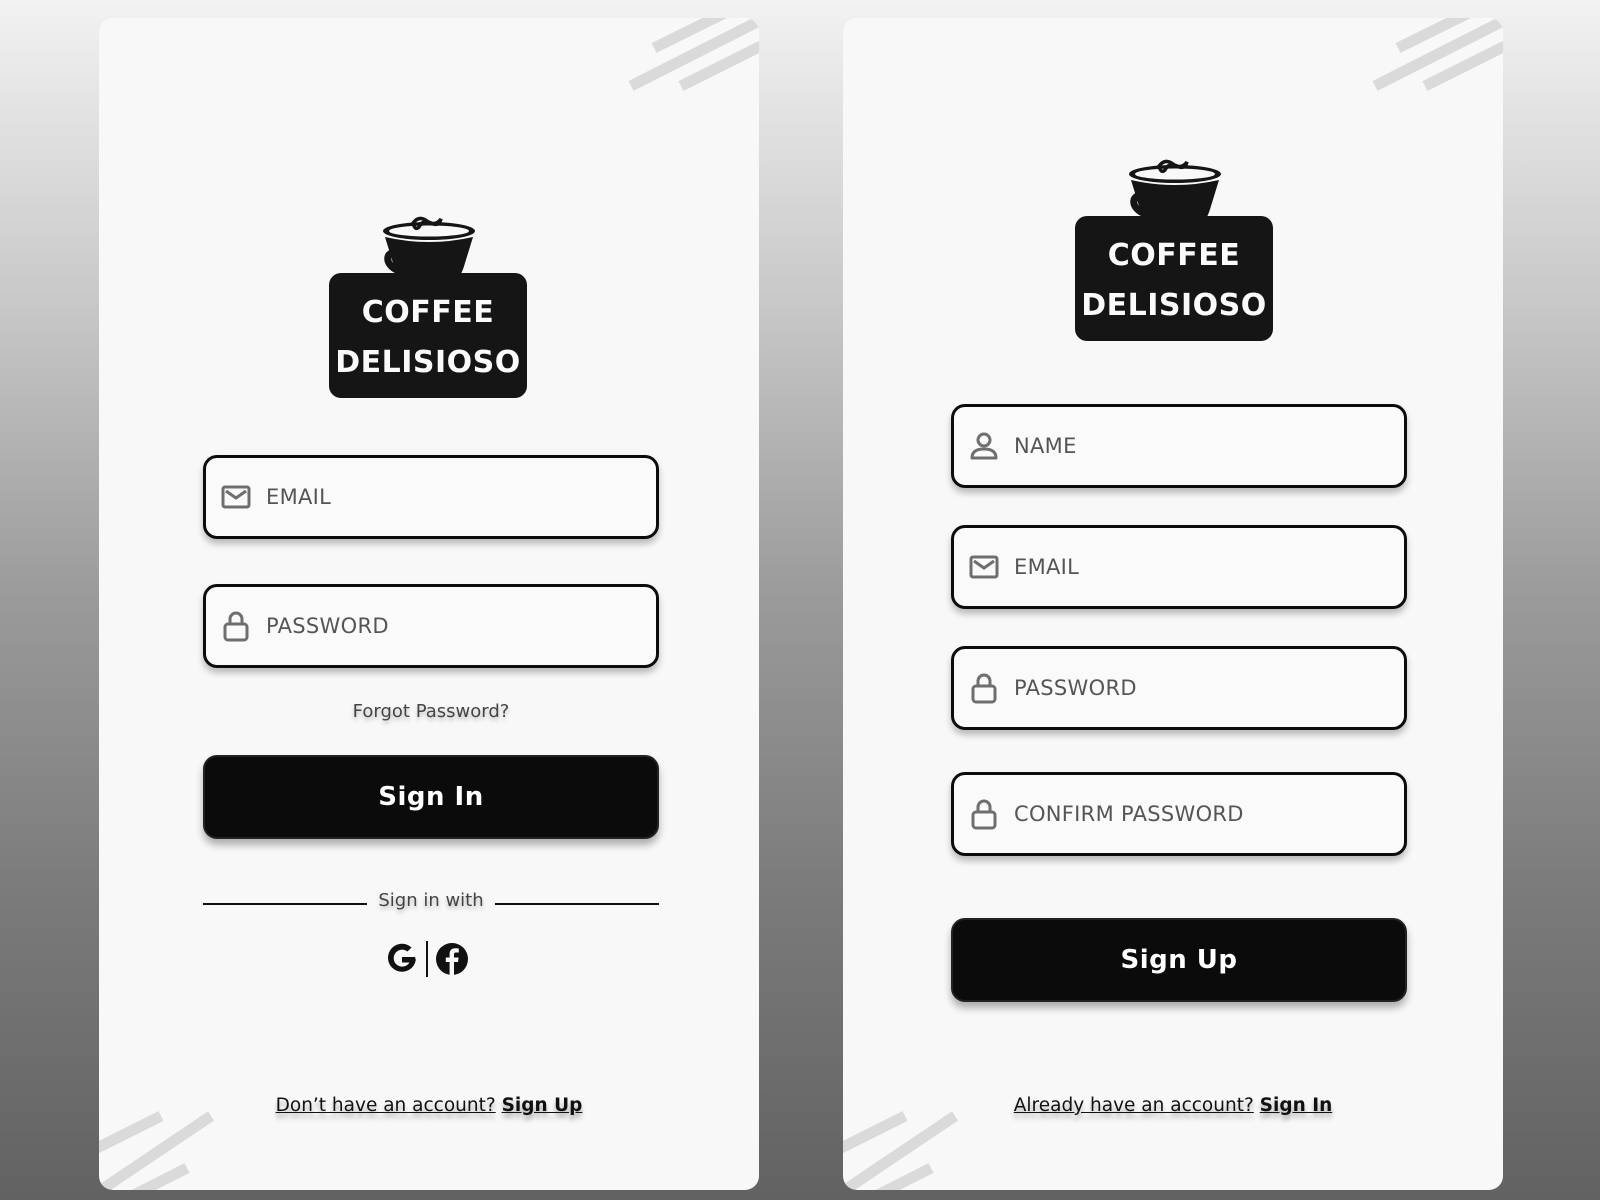 The height and width of the screenshot is (1200, 1600). I want to click on name-input, so click(1204, 446).